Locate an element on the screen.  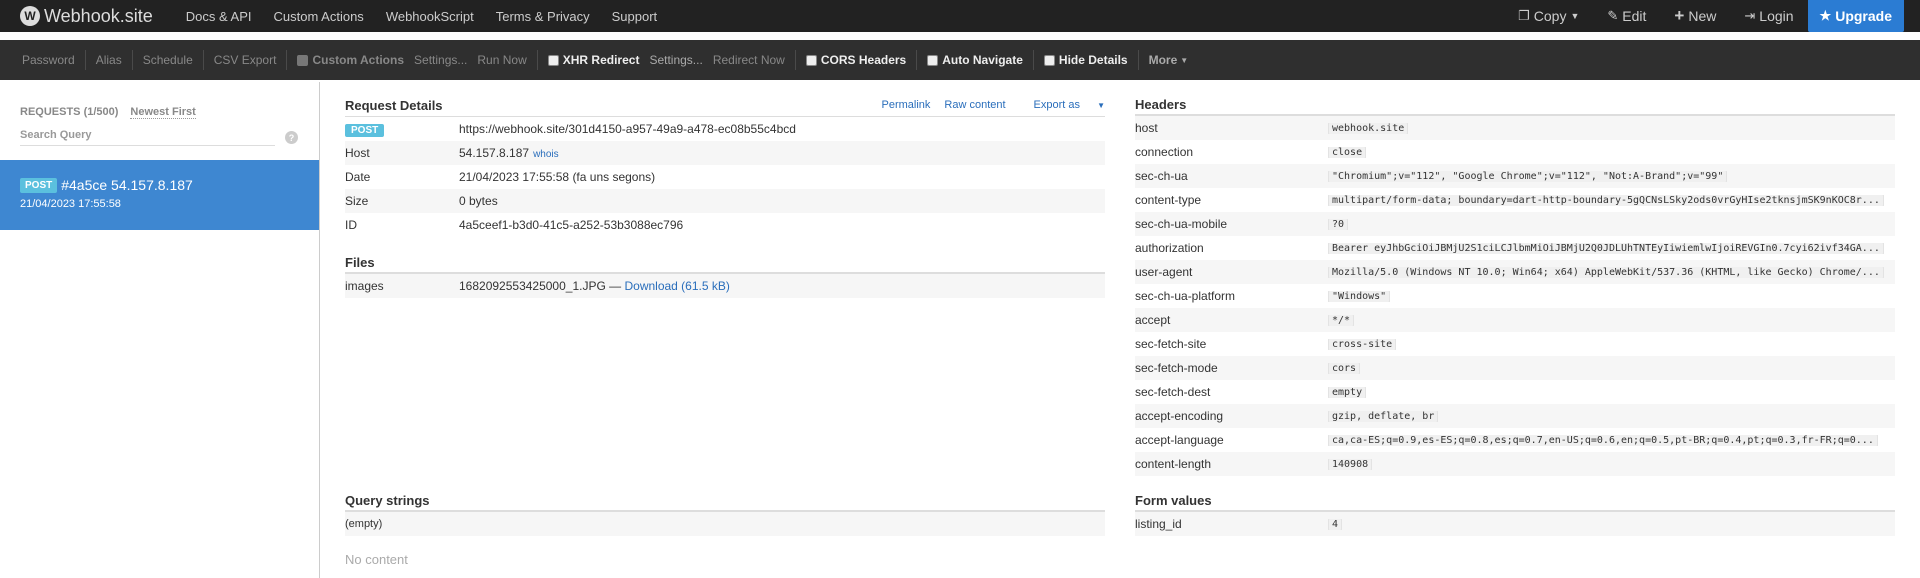
request-details-title: Request Details is located at coordinates (394, 105).